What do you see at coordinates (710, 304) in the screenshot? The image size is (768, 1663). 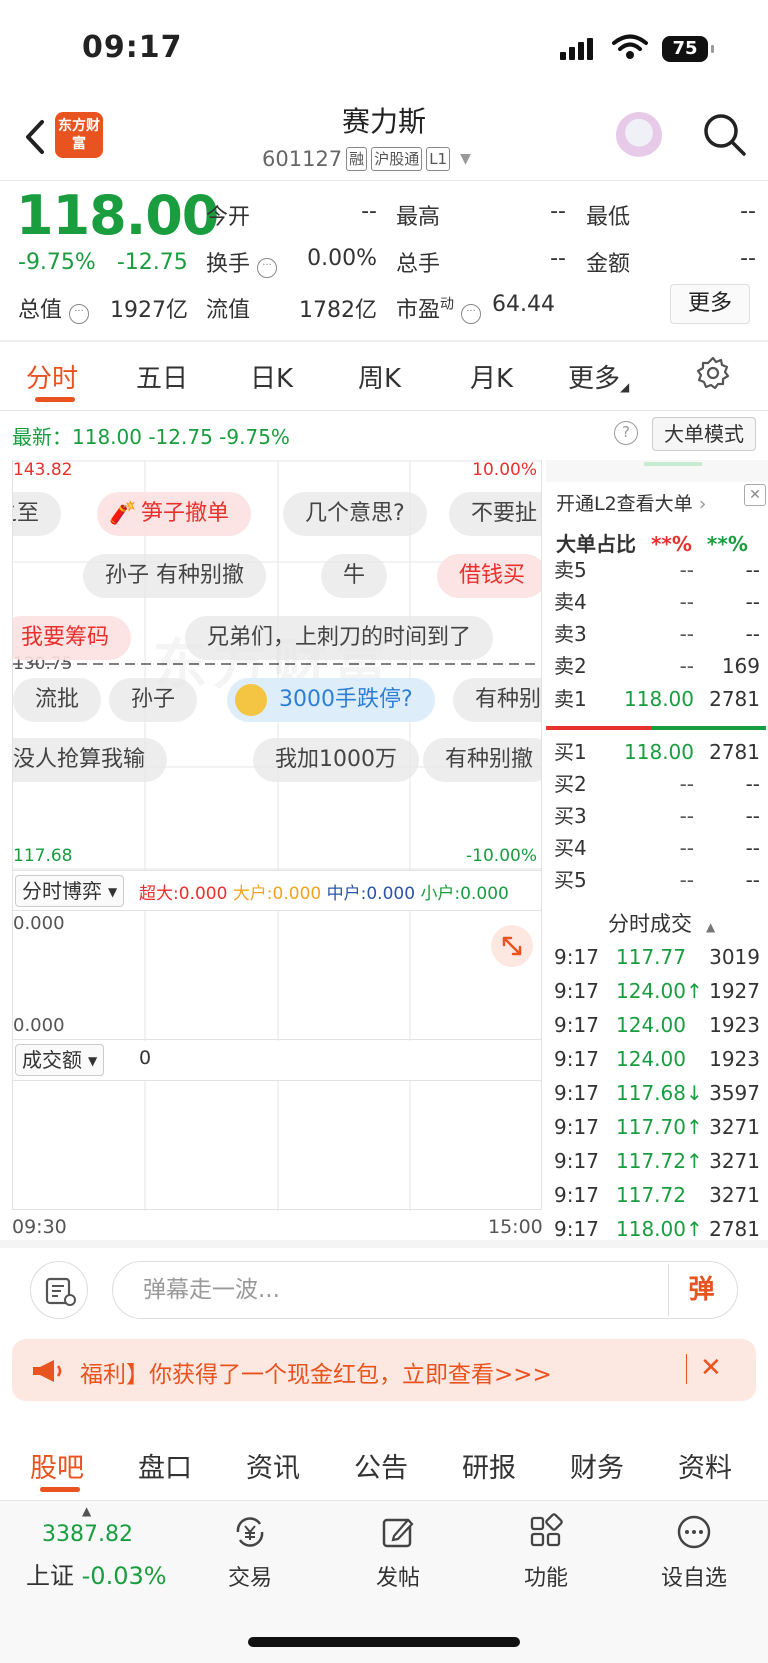 I see `more-button: 更多` at bounding box center [710, 304].